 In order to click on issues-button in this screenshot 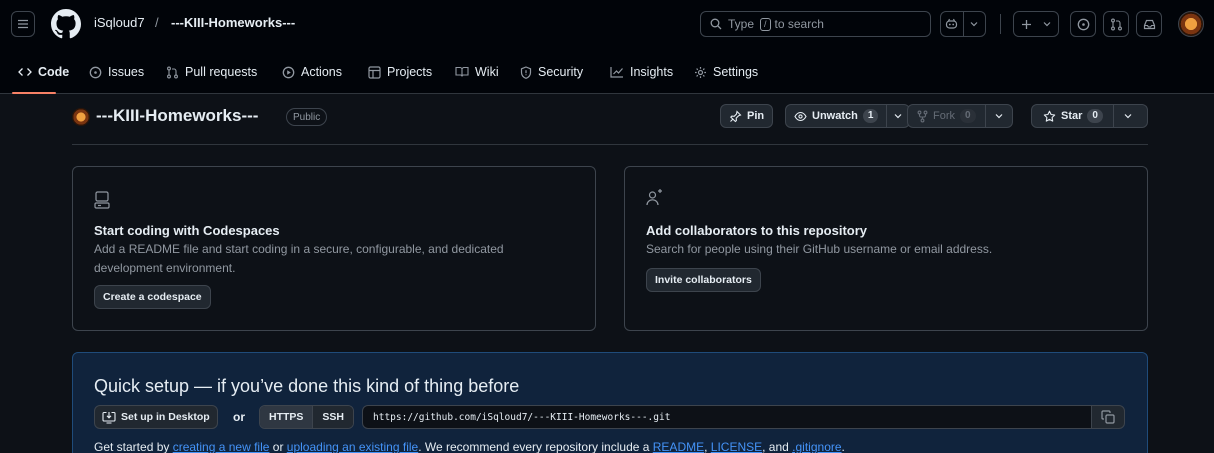, I will do `click(1083, 24)`.